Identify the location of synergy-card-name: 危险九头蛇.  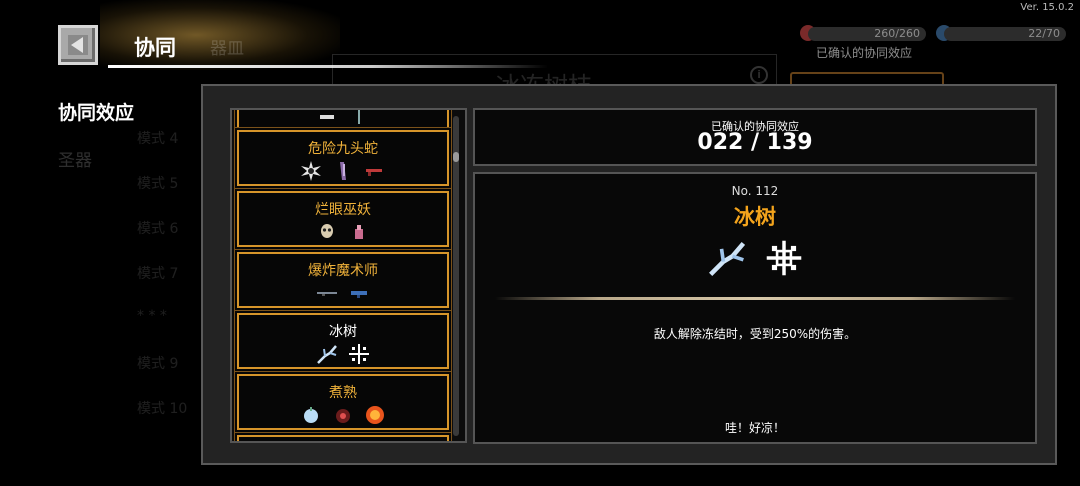
(343, 149).